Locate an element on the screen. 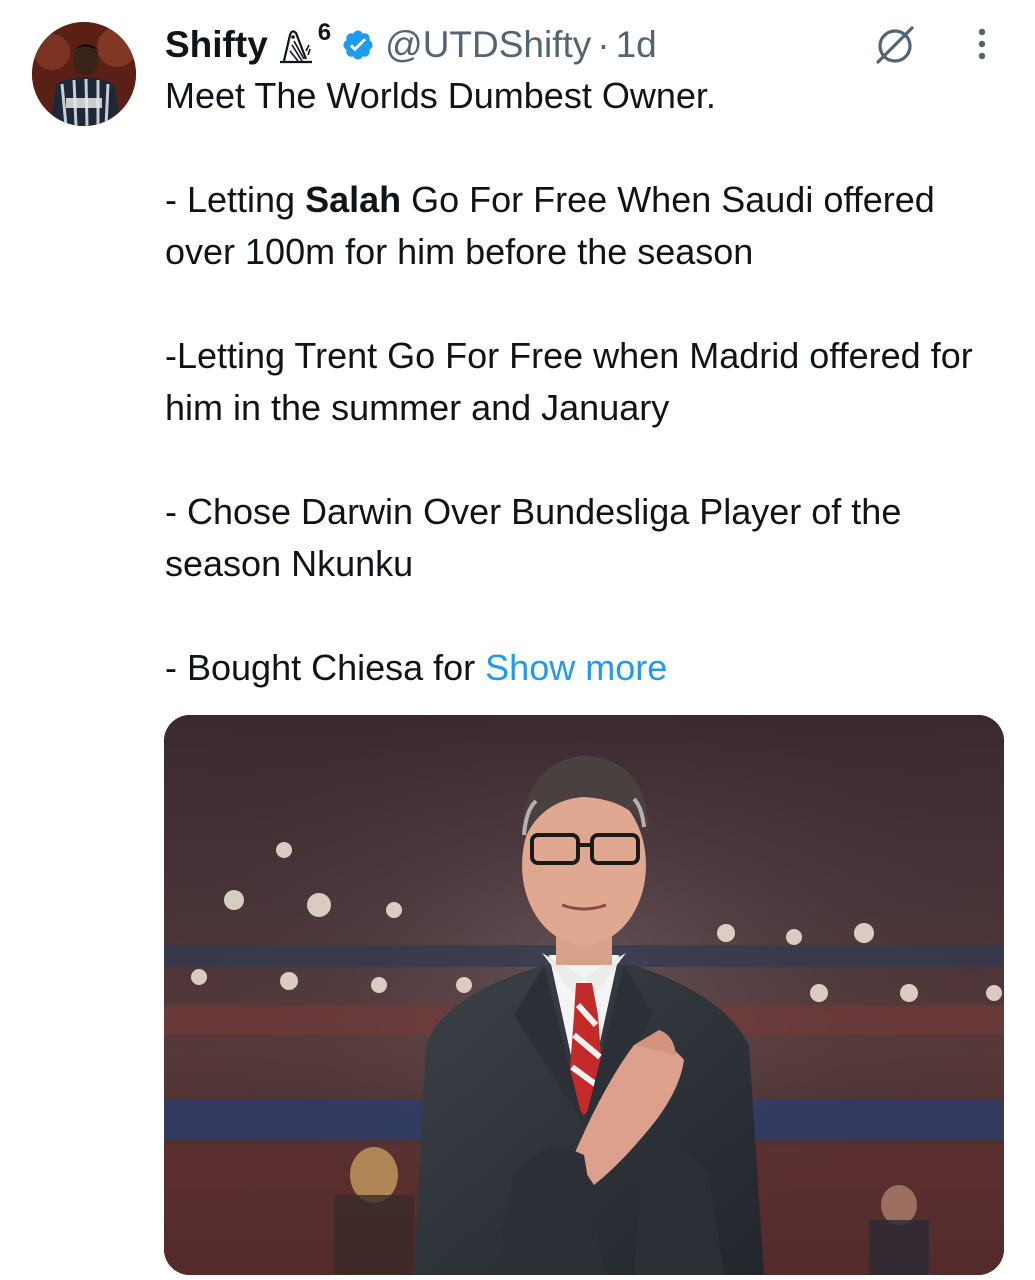 Image resolution: width=1035 pixels, height=1280 pixels. tweet-paragraph-chiesa: - Bought Chiesa for Show more is located at coordinates (585, 668).